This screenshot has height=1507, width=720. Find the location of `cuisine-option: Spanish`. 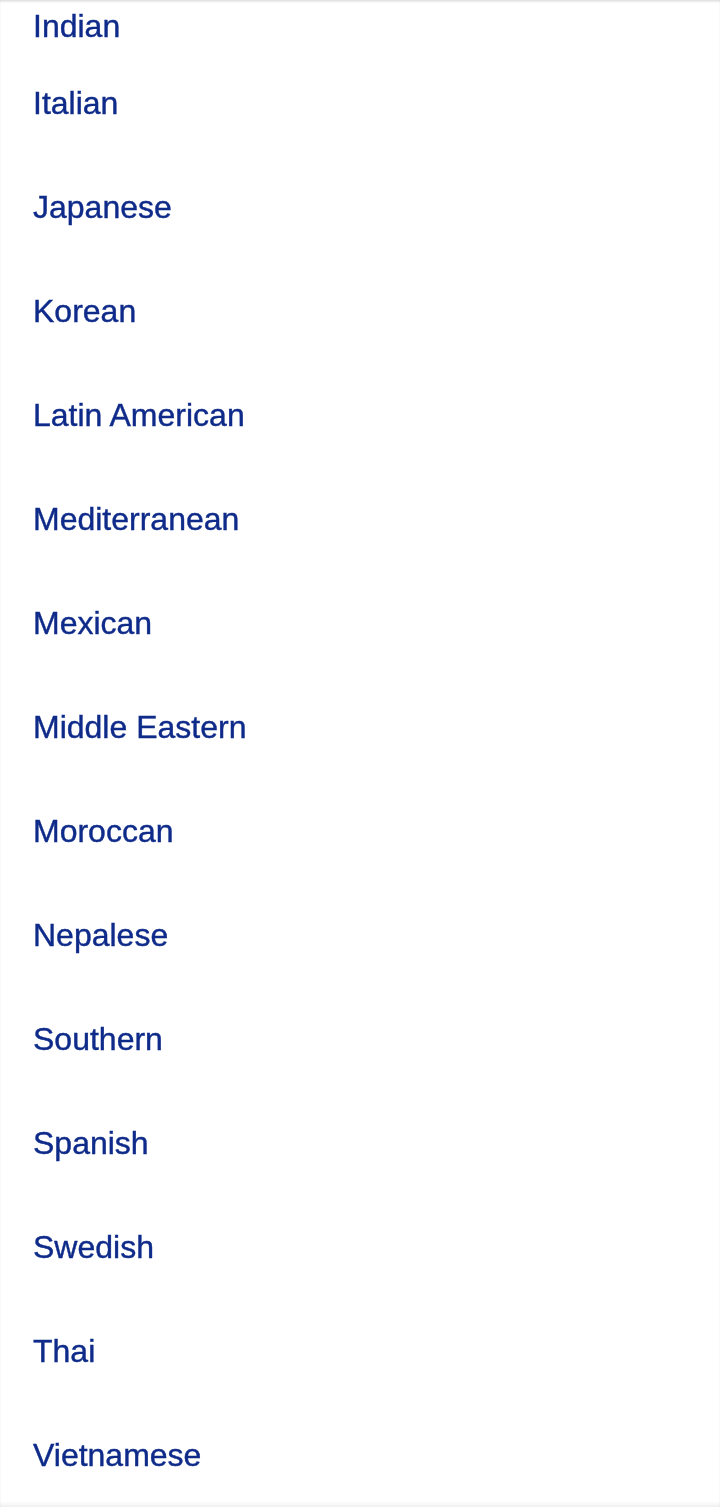

cuisine-option: Spanish is located at coordinates (91, 1143).